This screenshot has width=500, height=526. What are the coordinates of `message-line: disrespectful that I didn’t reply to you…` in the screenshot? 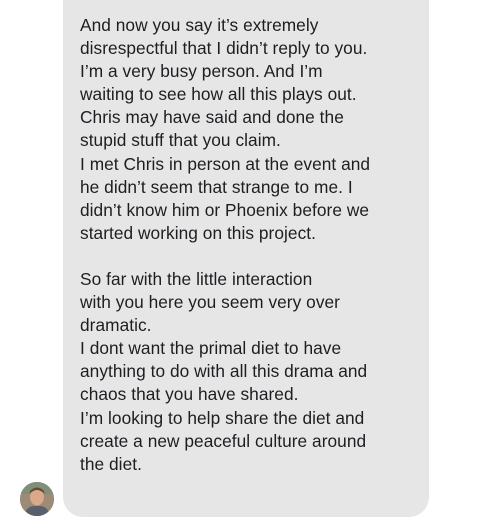 It's located at (224, 48).